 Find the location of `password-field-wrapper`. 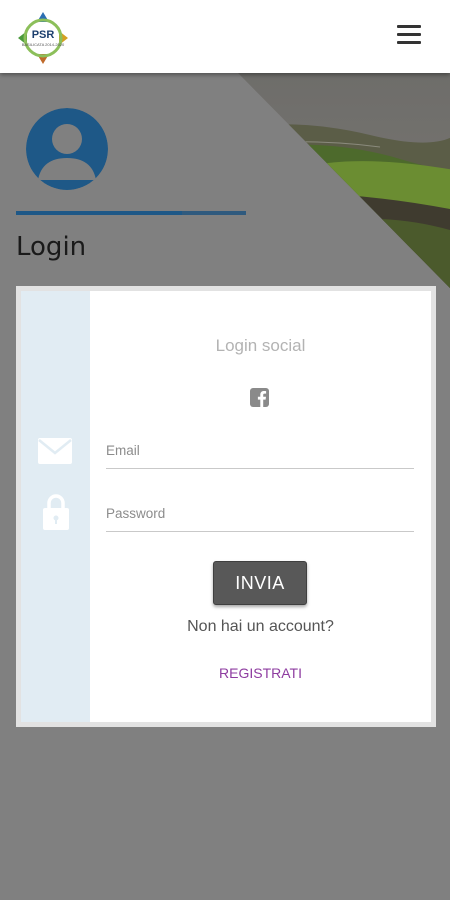

password-field-wrapper is located at coordinates (260, 514).